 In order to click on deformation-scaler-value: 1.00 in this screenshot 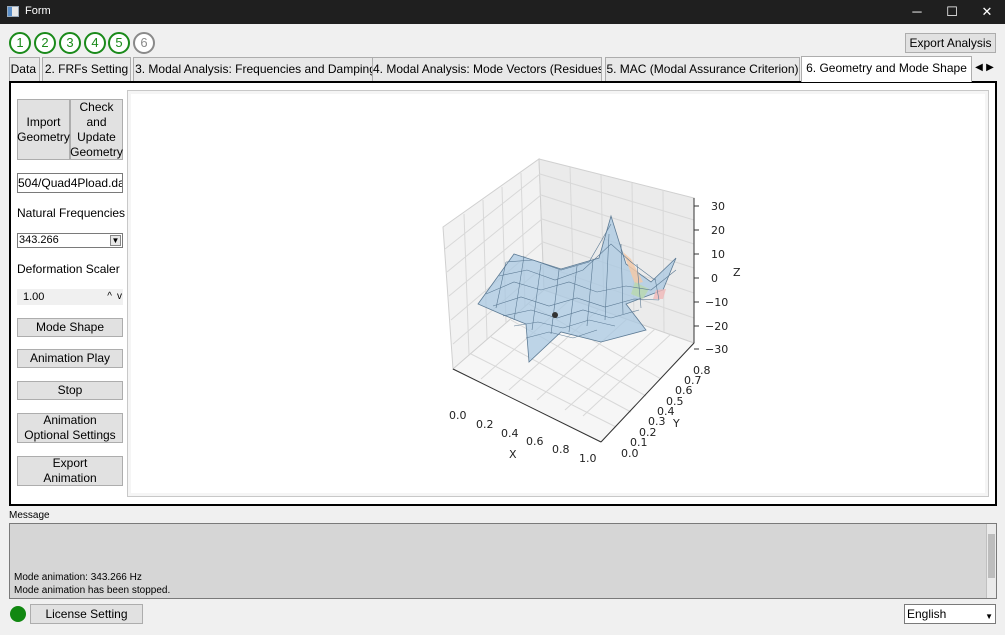, I will do `click(34, 297)`.